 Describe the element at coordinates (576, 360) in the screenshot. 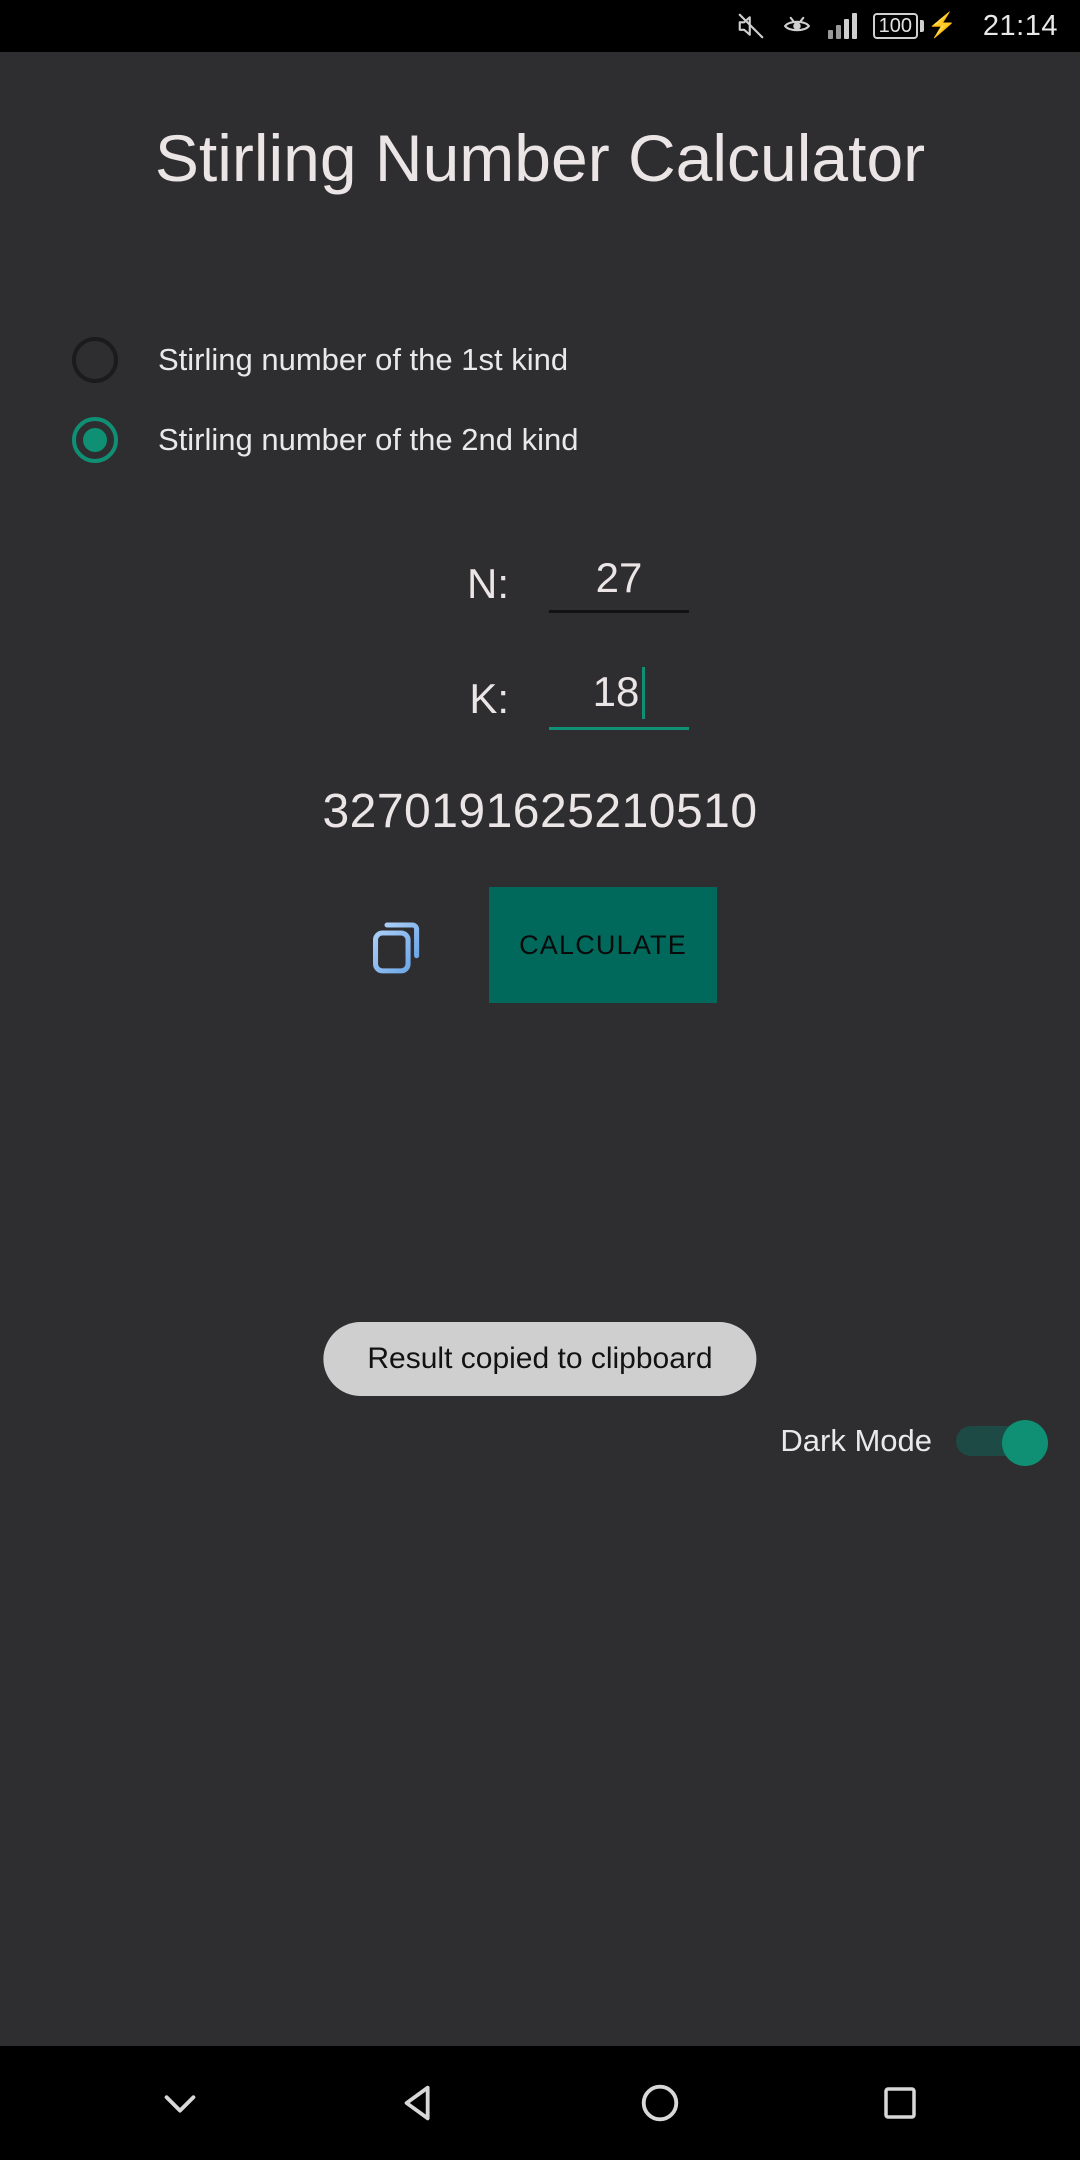

I see `radio-option-1st-kind: Stirling number of the 1st kind` at that location.